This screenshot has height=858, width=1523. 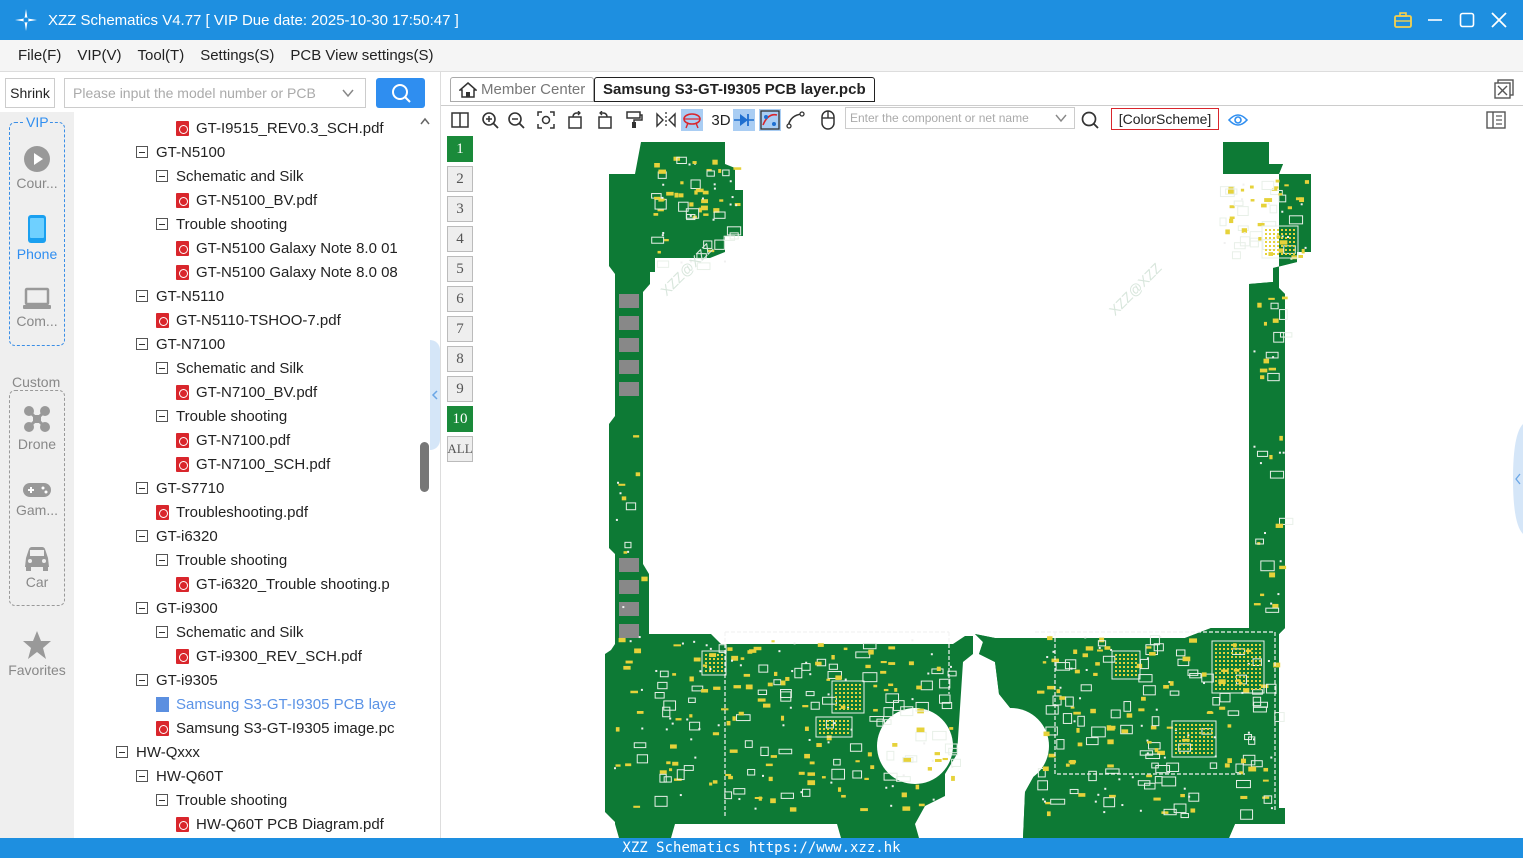 I want to click on tree-folder: GT-i9300, so click(x=177, y=608).